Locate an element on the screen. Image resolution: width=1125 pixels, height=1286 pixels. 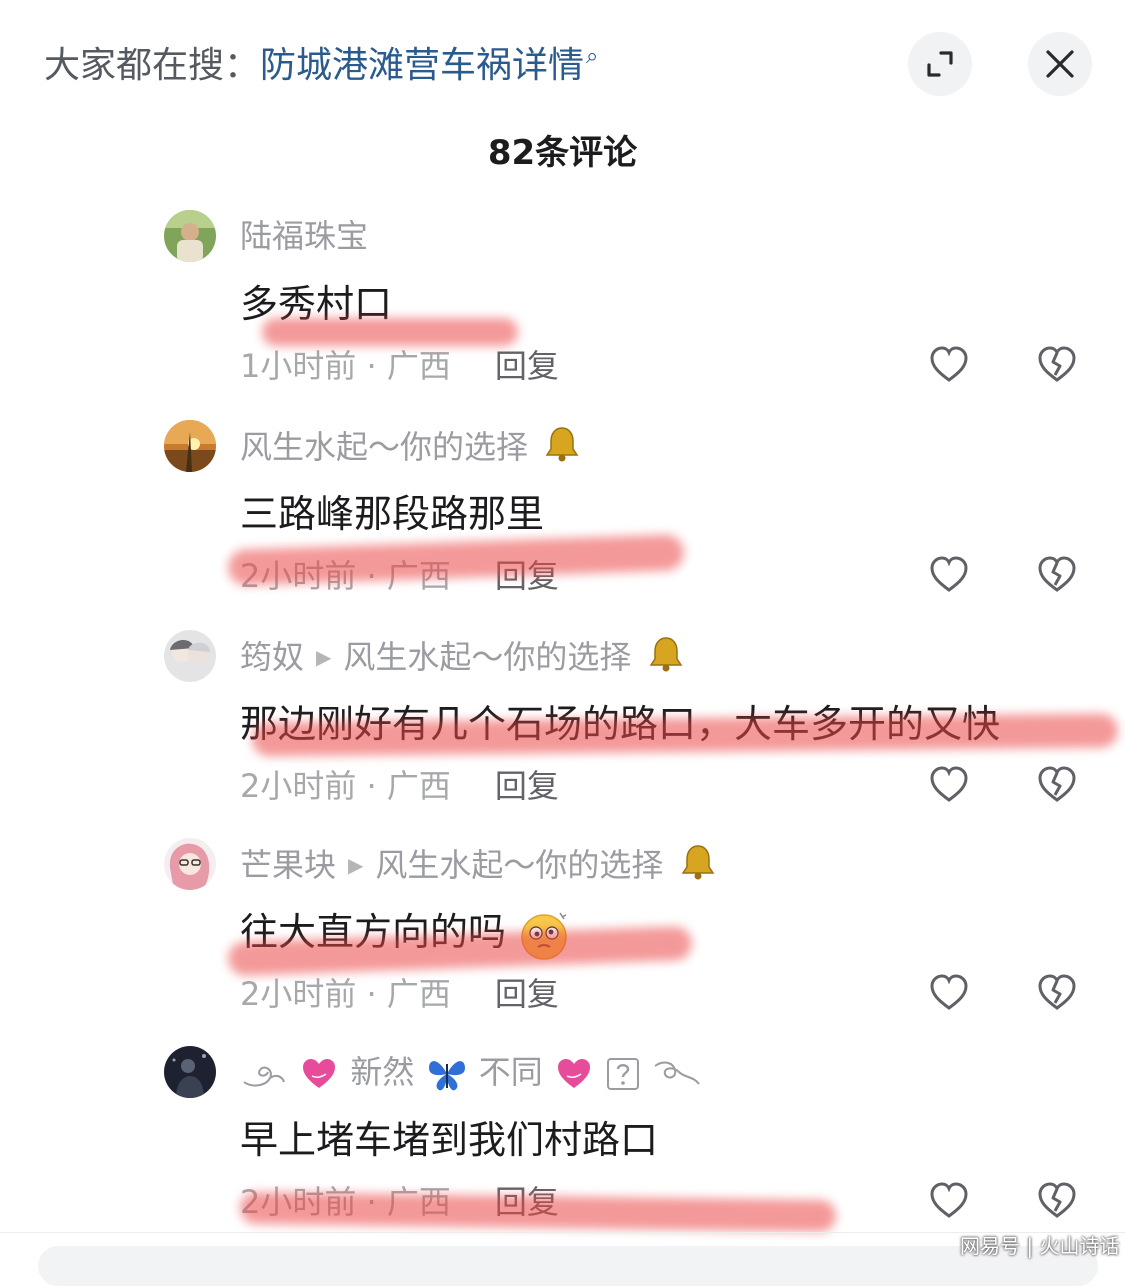
close-button is located at coordinates (1060, 64).